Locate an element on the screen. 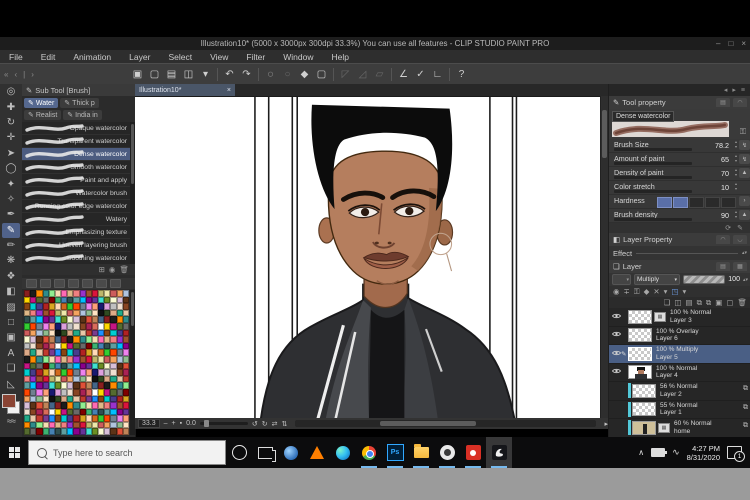 This screenshot has width=750, height=500. document-tab: Illustration10* × is located at coordinates (185, 90).